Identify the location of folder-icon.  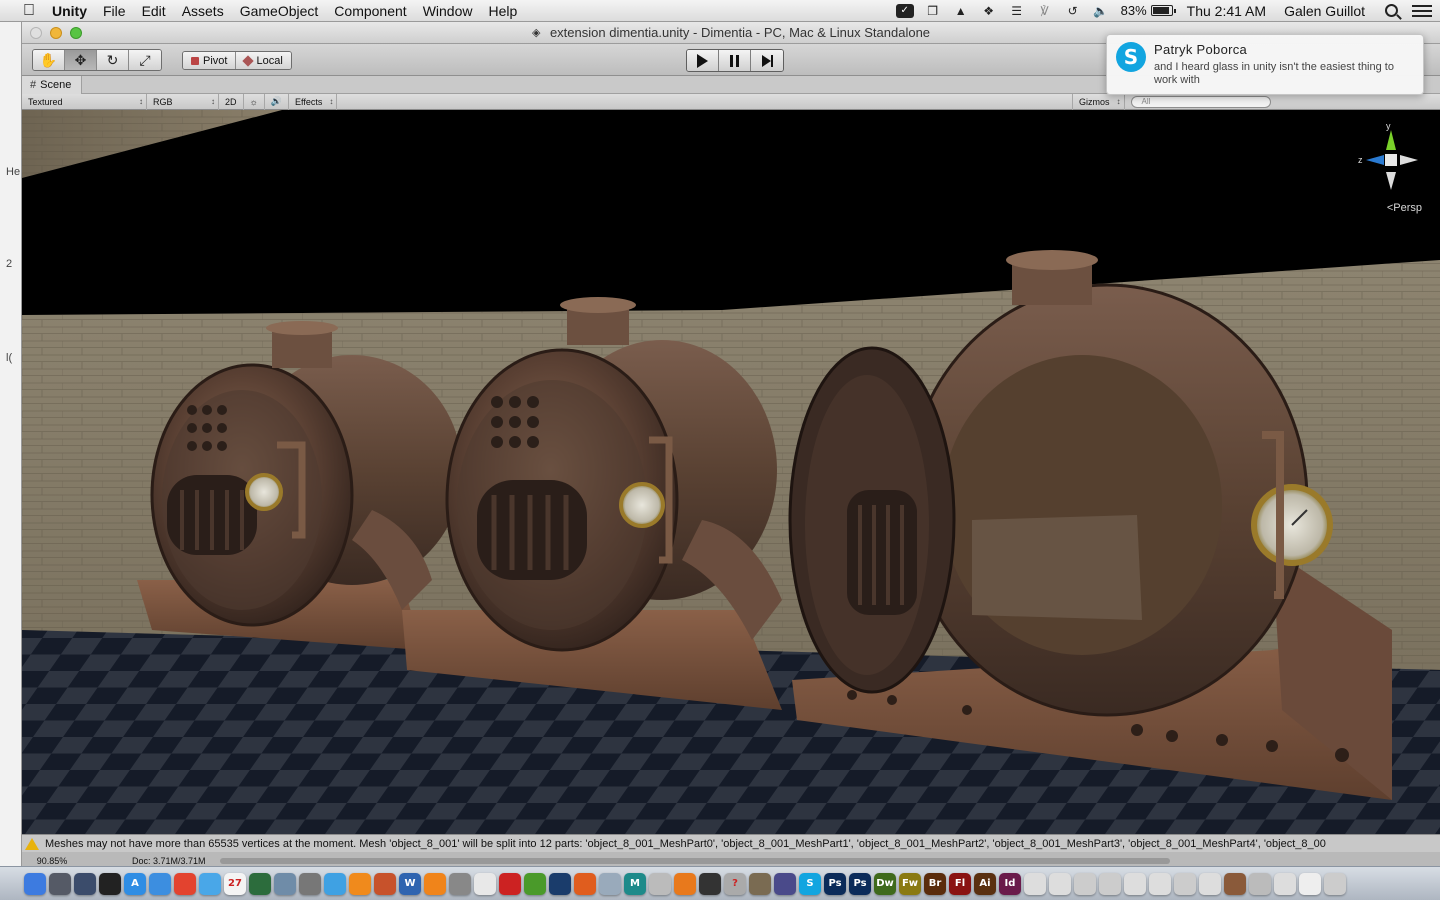
(1285, 883).